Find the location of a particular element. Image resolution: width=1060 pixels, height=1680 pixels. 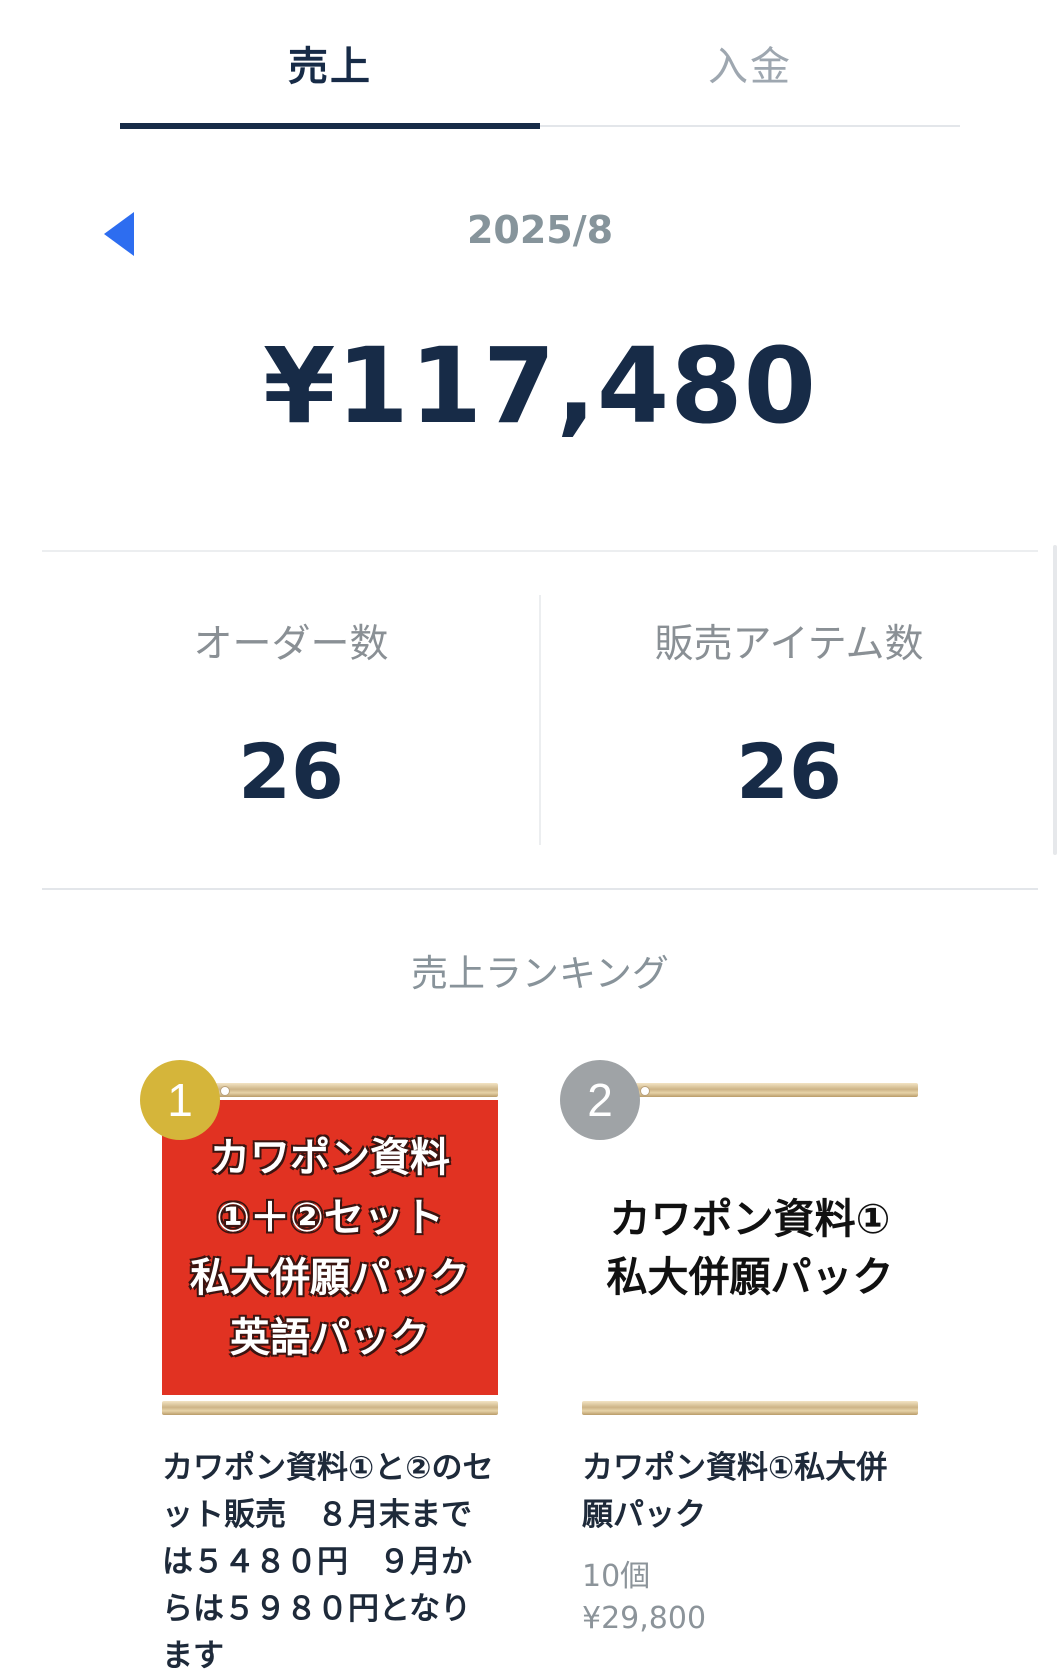

tab-sales: 売上 is located at coordinates (330, 63).